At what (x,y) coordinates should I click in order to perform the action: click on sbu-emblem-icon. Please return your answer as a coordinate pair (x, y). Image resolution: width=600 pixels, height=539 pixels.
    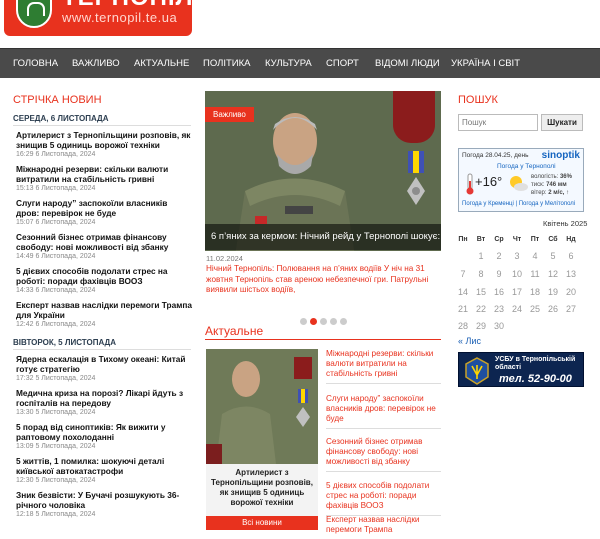
    Looking at the image, I should click on (477, 371).